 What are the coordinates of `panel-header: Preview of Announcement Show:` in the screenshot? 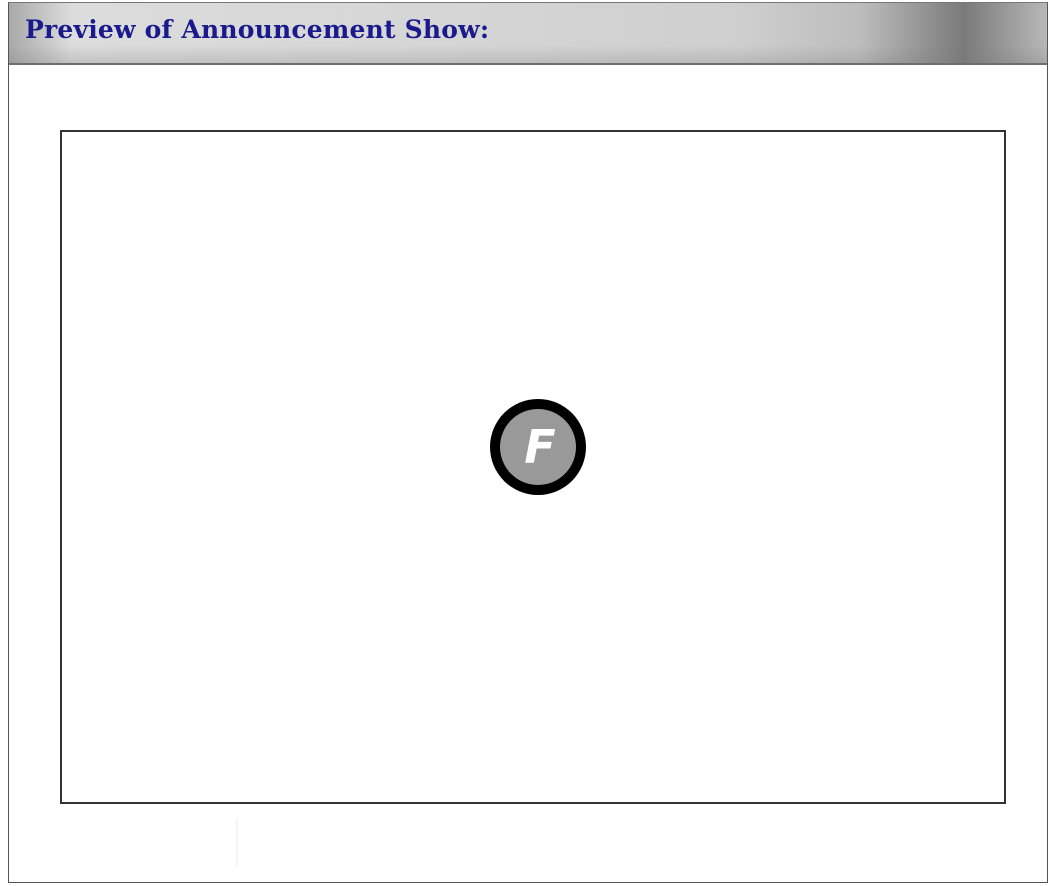 It's located at (528, 34).